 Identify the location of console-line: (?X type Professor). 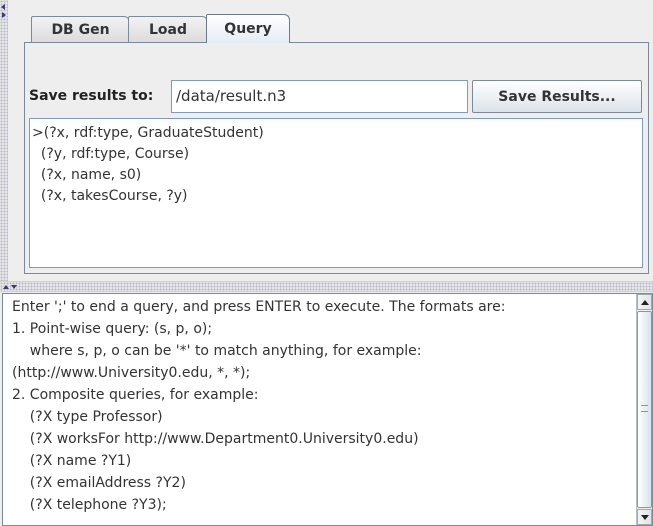
(87, 417).